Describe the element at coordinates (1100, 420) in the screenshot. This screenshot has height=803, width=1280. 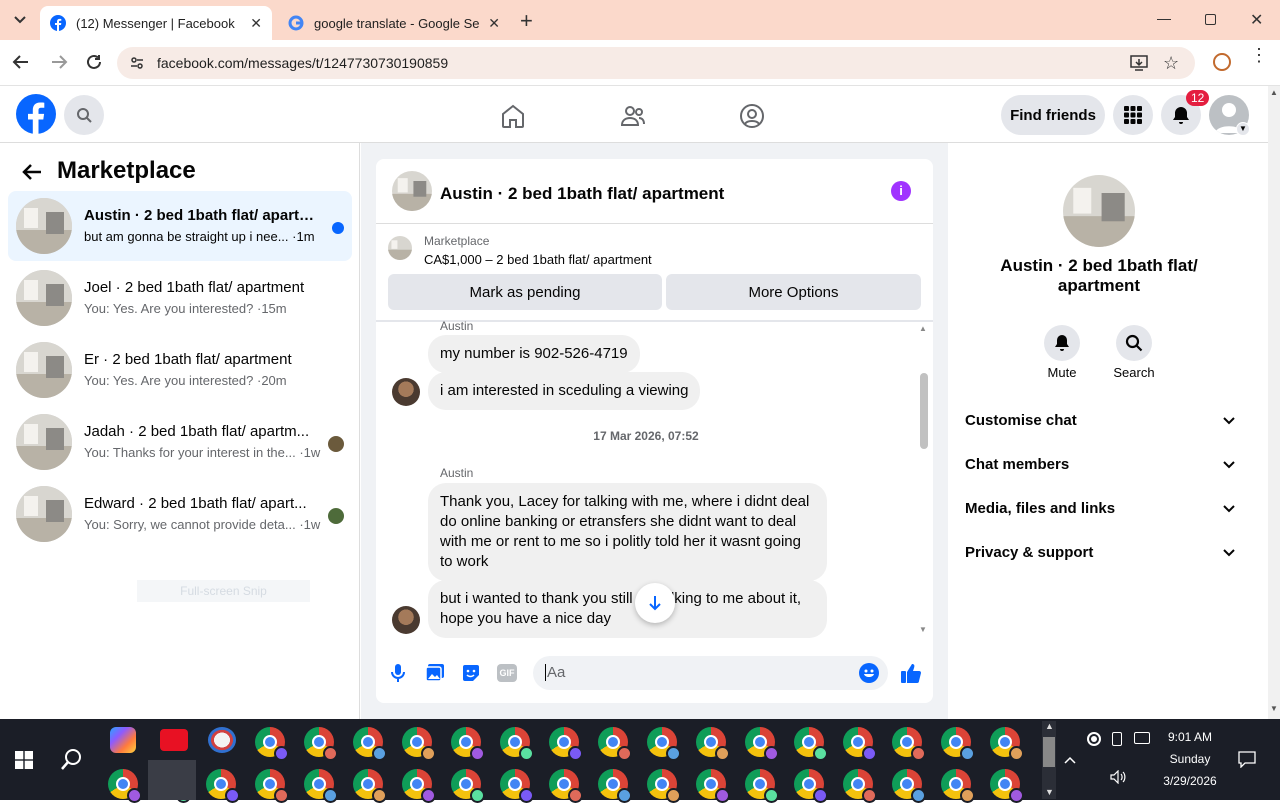
I see `section-customise-chat: Customise chat` at that location.